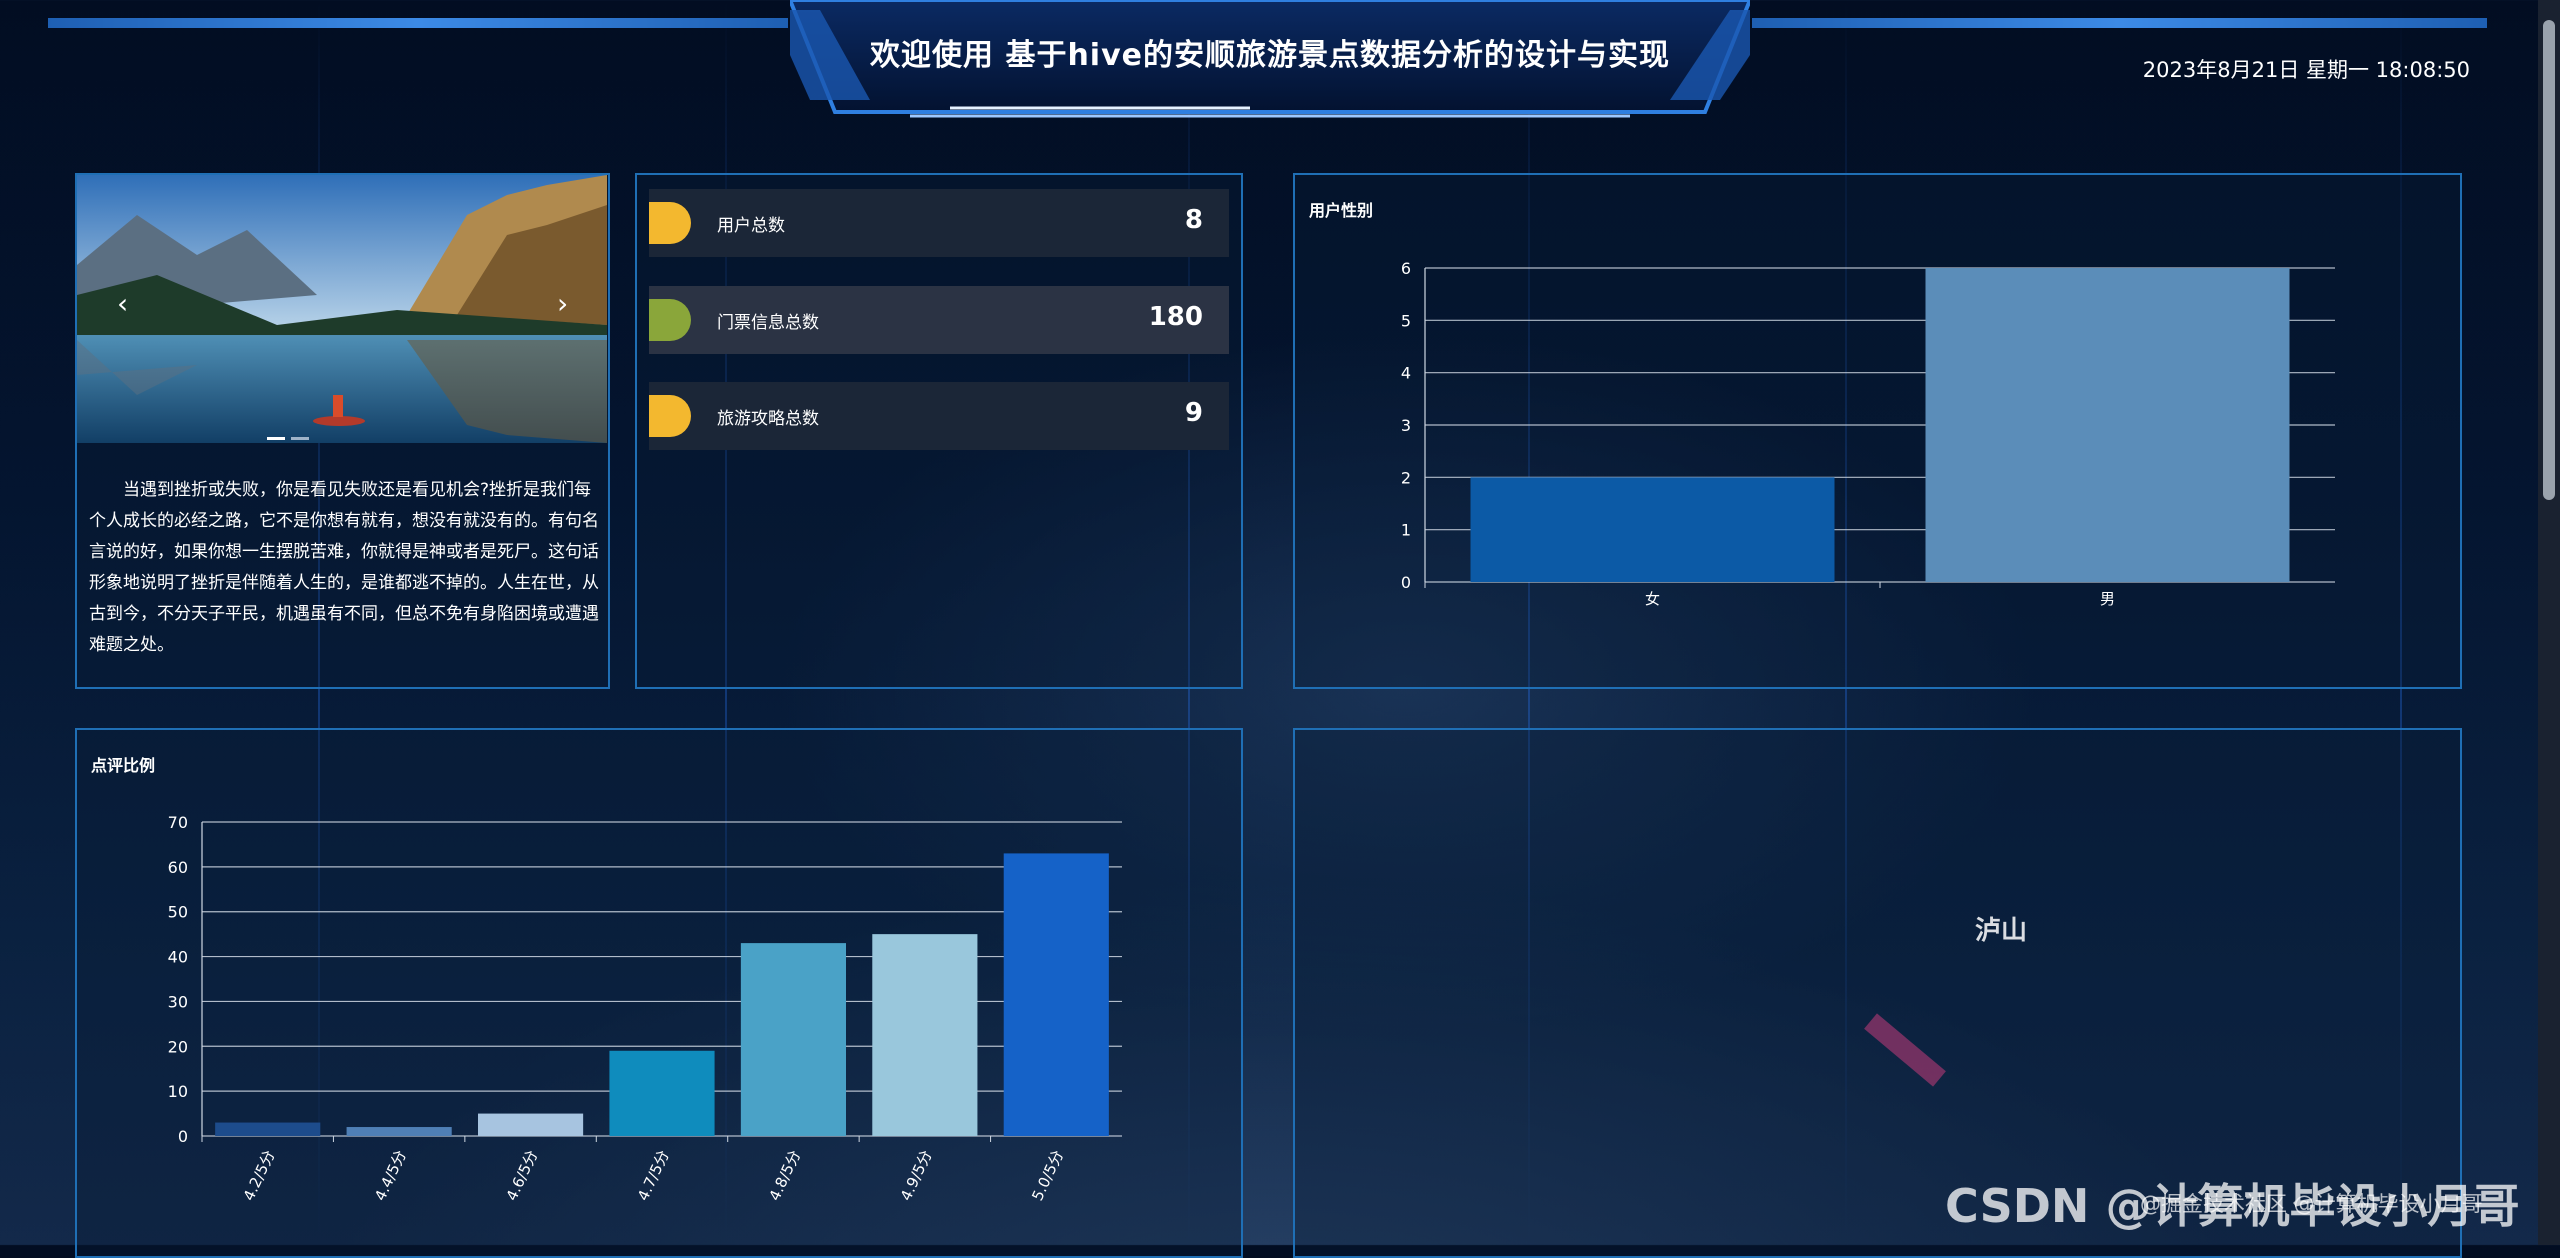  I want to click on stat-label: 门票信息总数, so click(768, 323).